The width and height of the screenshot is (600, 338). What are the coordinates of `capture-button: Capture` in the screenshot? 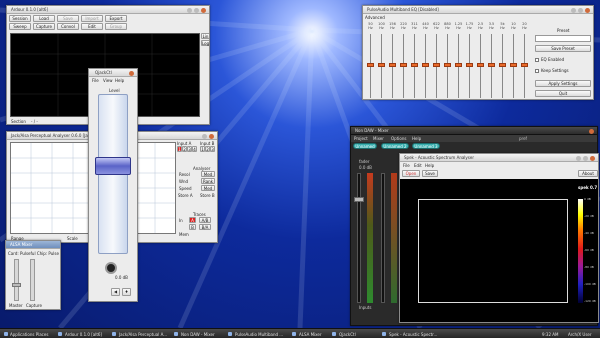 It's located at (44, 26).